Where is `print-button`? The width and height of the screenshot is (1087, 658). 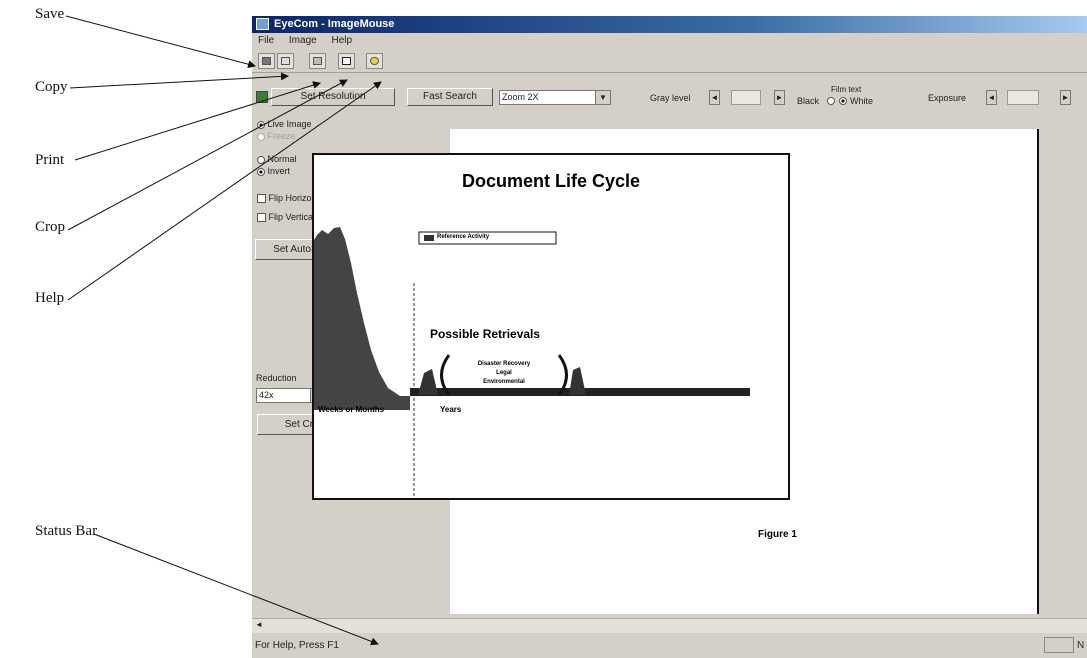
print-button is located at coordinates (317, 61).